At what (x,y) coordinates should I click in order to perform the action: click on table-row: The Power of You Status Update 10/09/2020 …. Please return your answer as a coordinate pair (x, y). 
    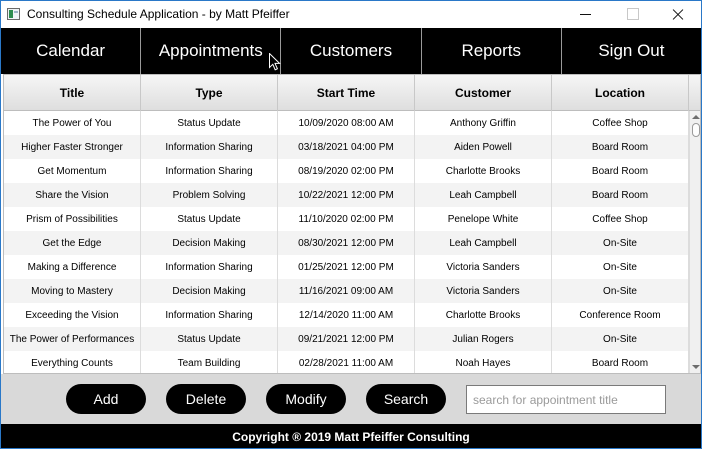
    Looking at the image, I should click on (346, 123).